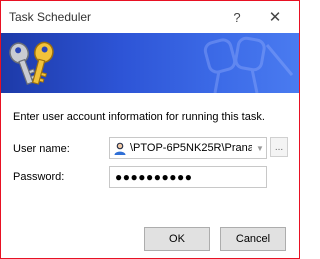  I want to click on user-icon, so click(120, 148).